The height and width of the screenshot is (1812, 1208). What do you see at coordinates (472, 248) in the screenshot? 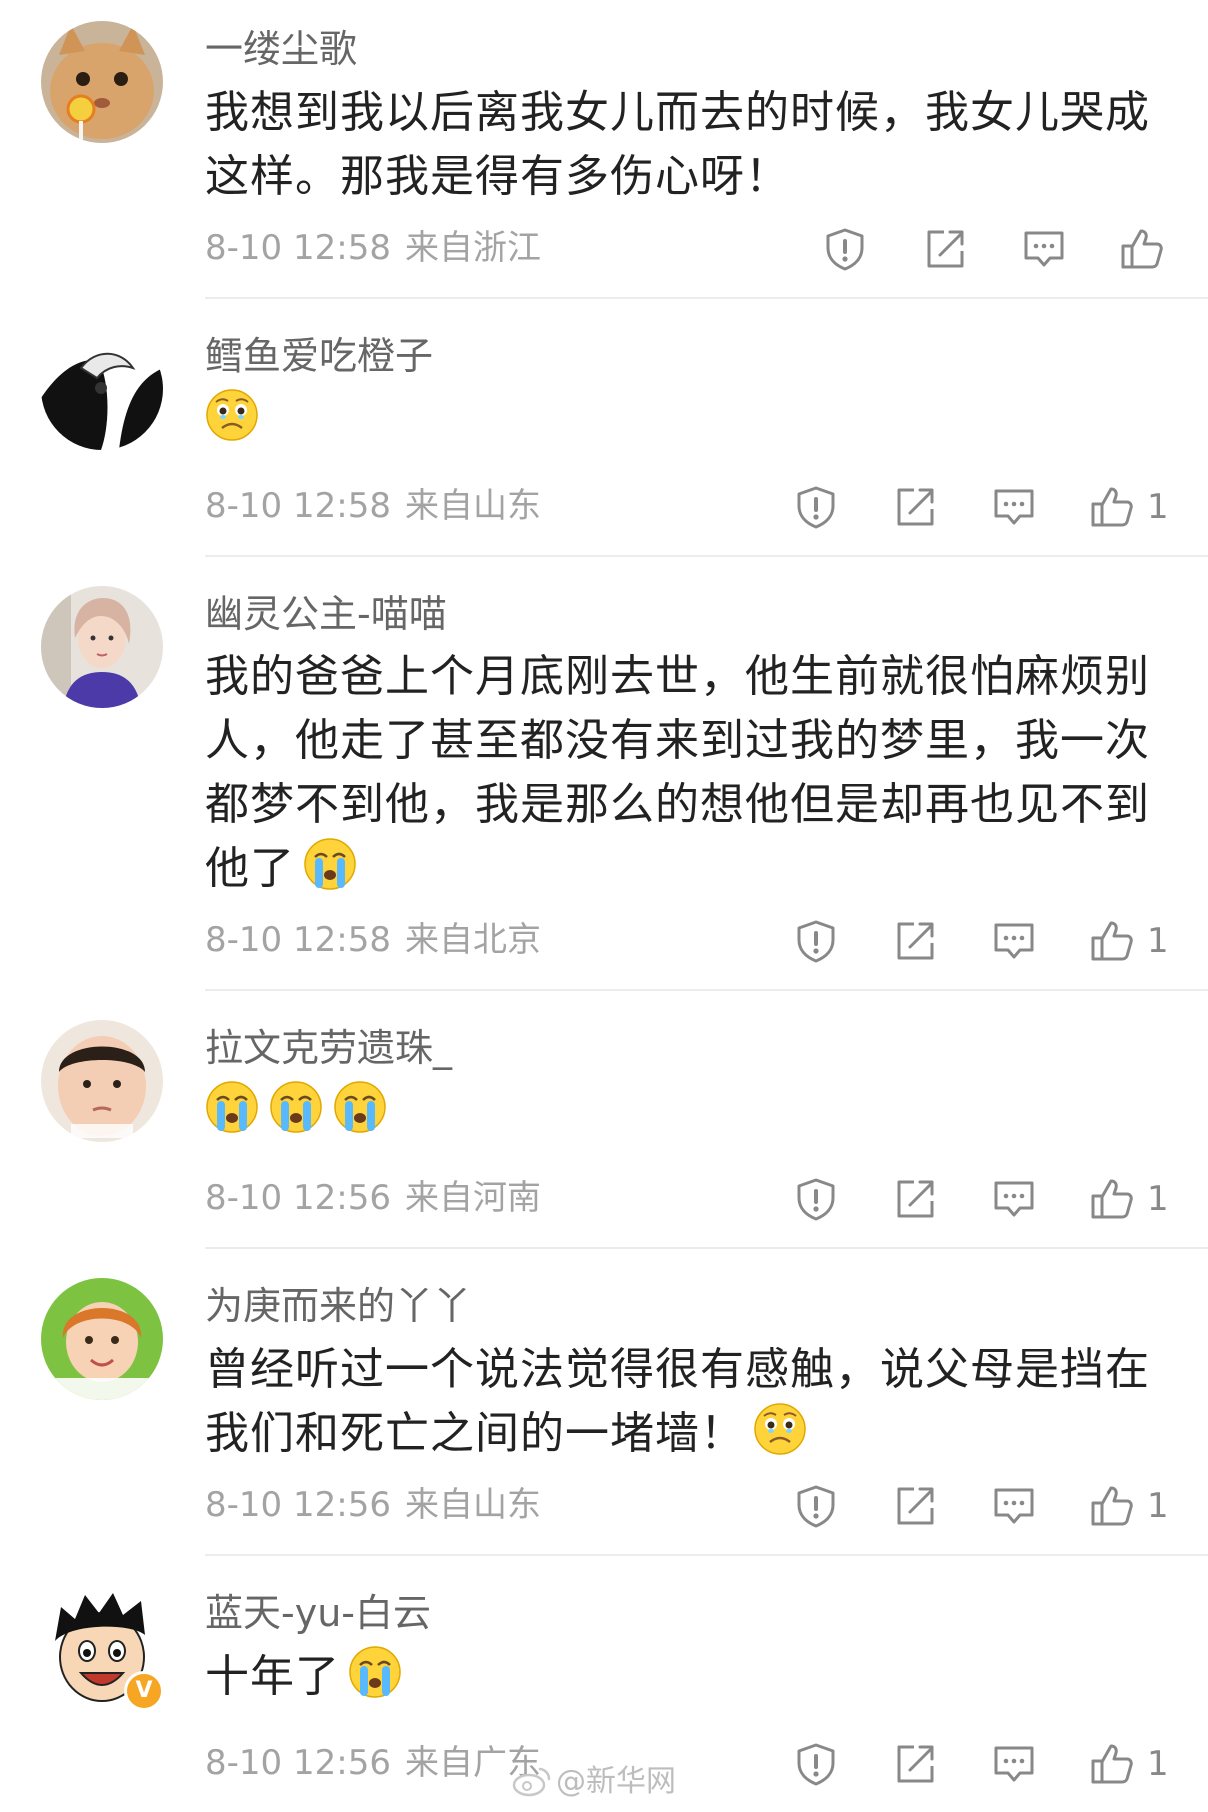
I see `comment-location: 来自浙江` at bounding box center [472, 248].